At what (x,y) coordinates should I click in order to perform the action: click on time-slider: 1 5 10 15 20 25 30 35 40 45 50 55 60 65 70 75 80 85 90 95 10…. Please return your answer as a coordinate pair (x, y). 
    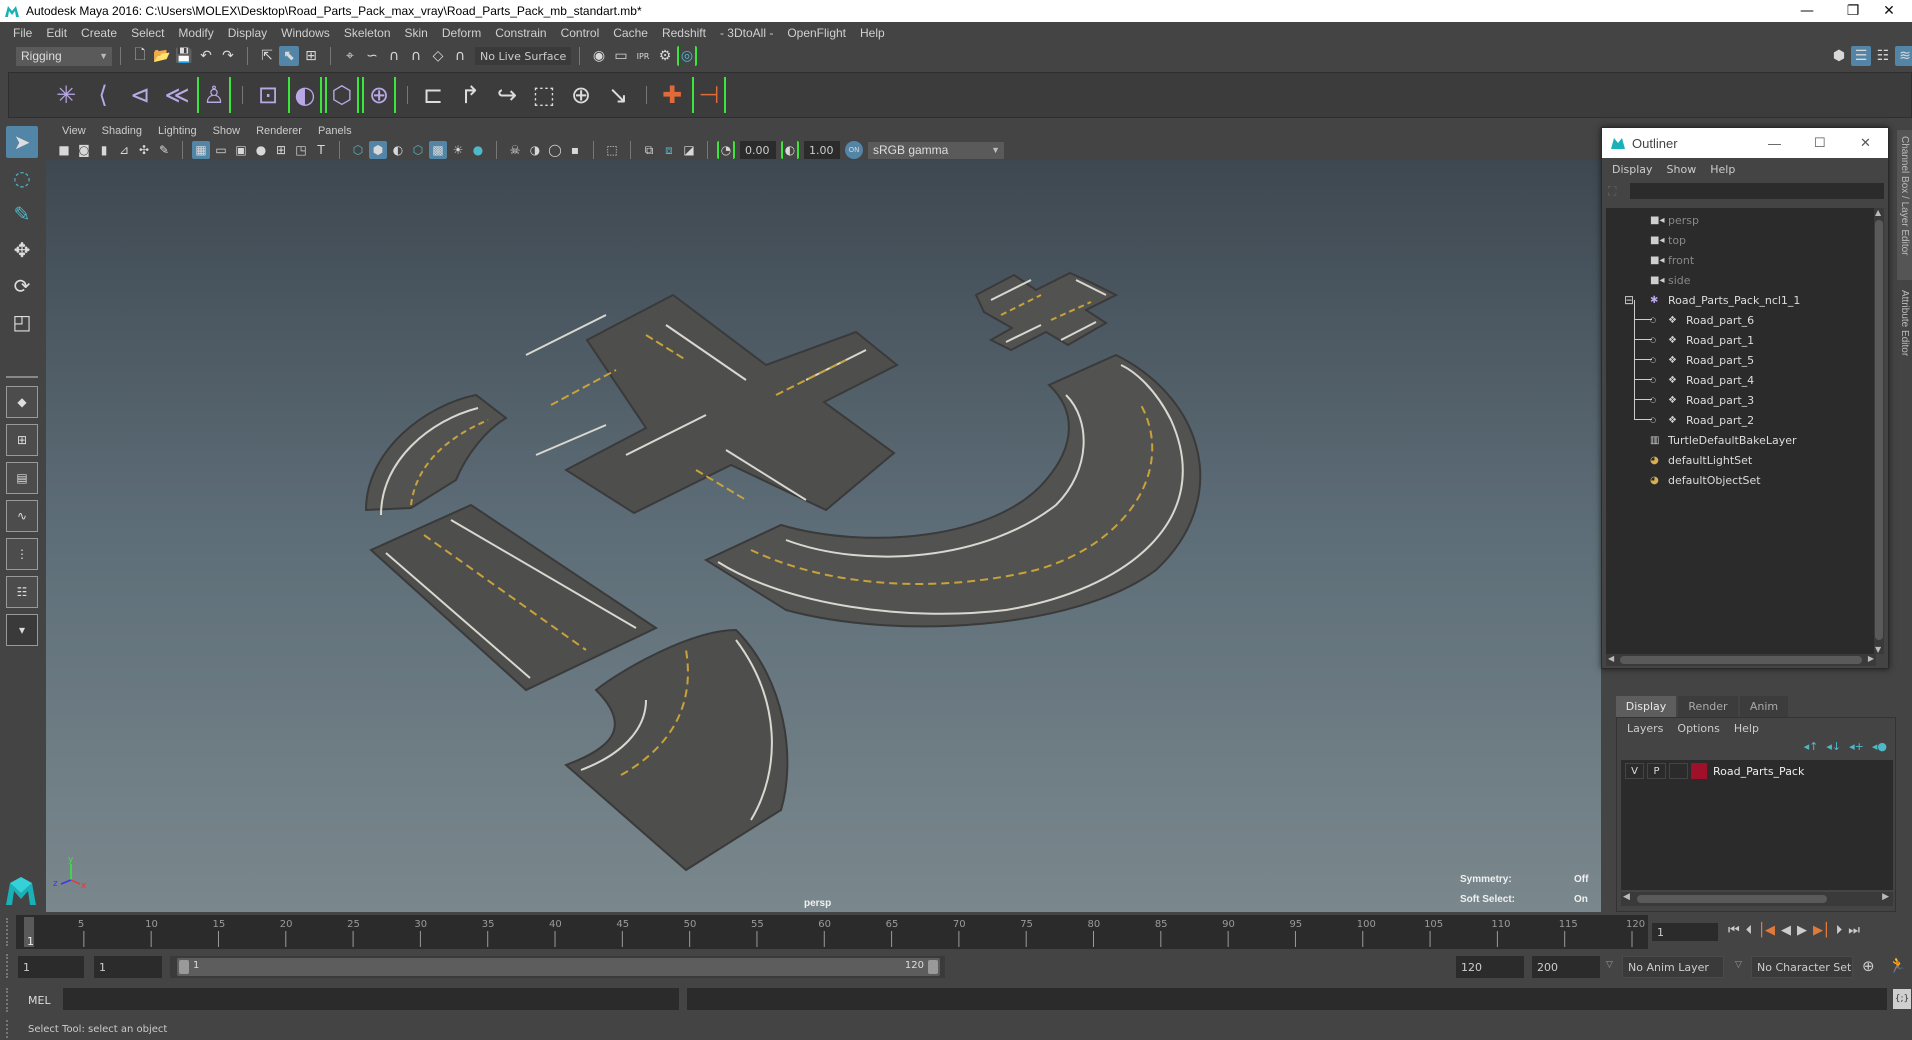
    Looking at the image, I should click on (832, 932).